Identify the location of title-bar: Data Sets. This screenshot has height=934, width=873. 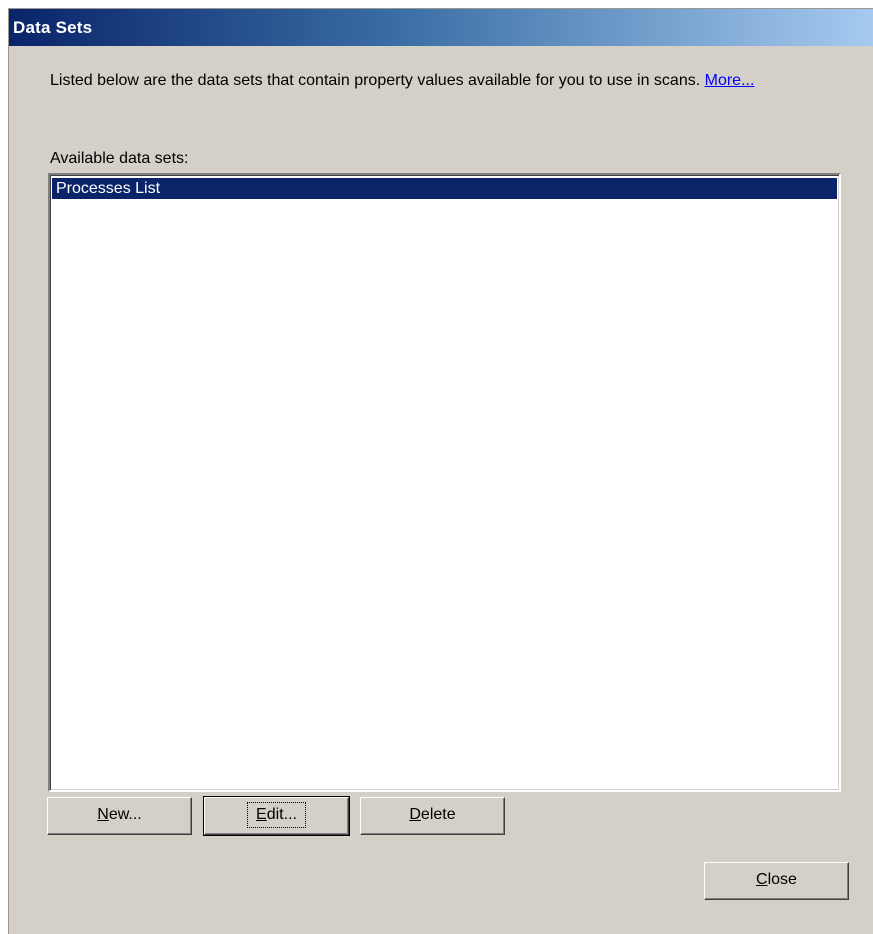
(441, 27).